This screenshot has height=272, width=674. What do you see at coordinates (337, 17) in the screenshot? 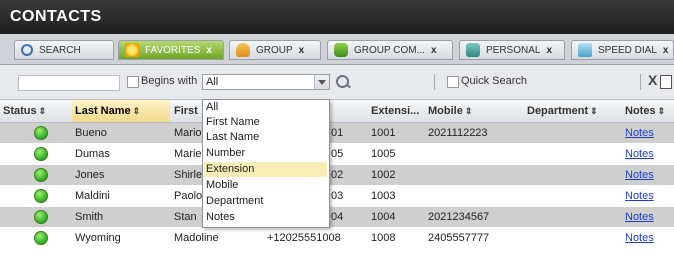
I see `contacts-header: CONTACTS` at bounding box center [337, 17].